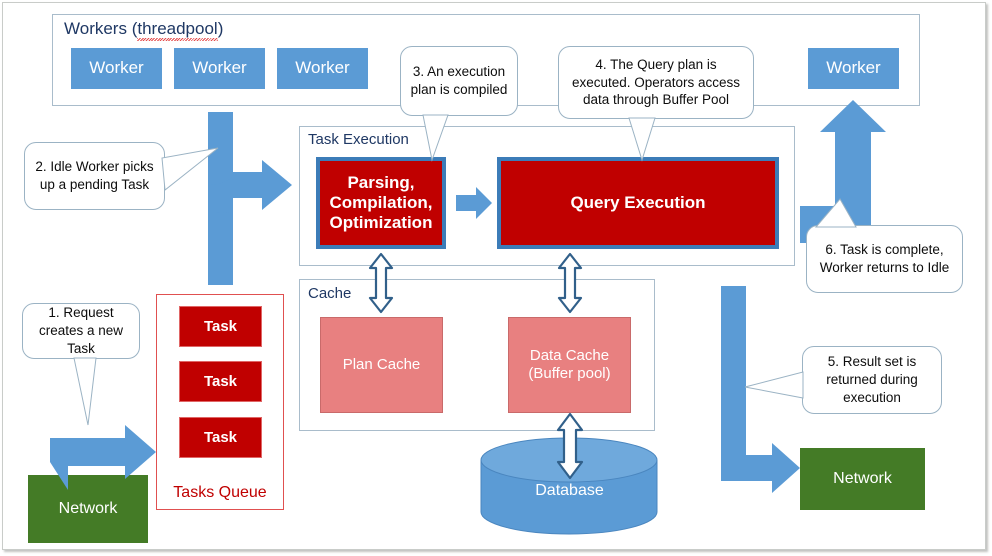  I want to click on plan-cache-label: Plan Cache, so click(381, 365).